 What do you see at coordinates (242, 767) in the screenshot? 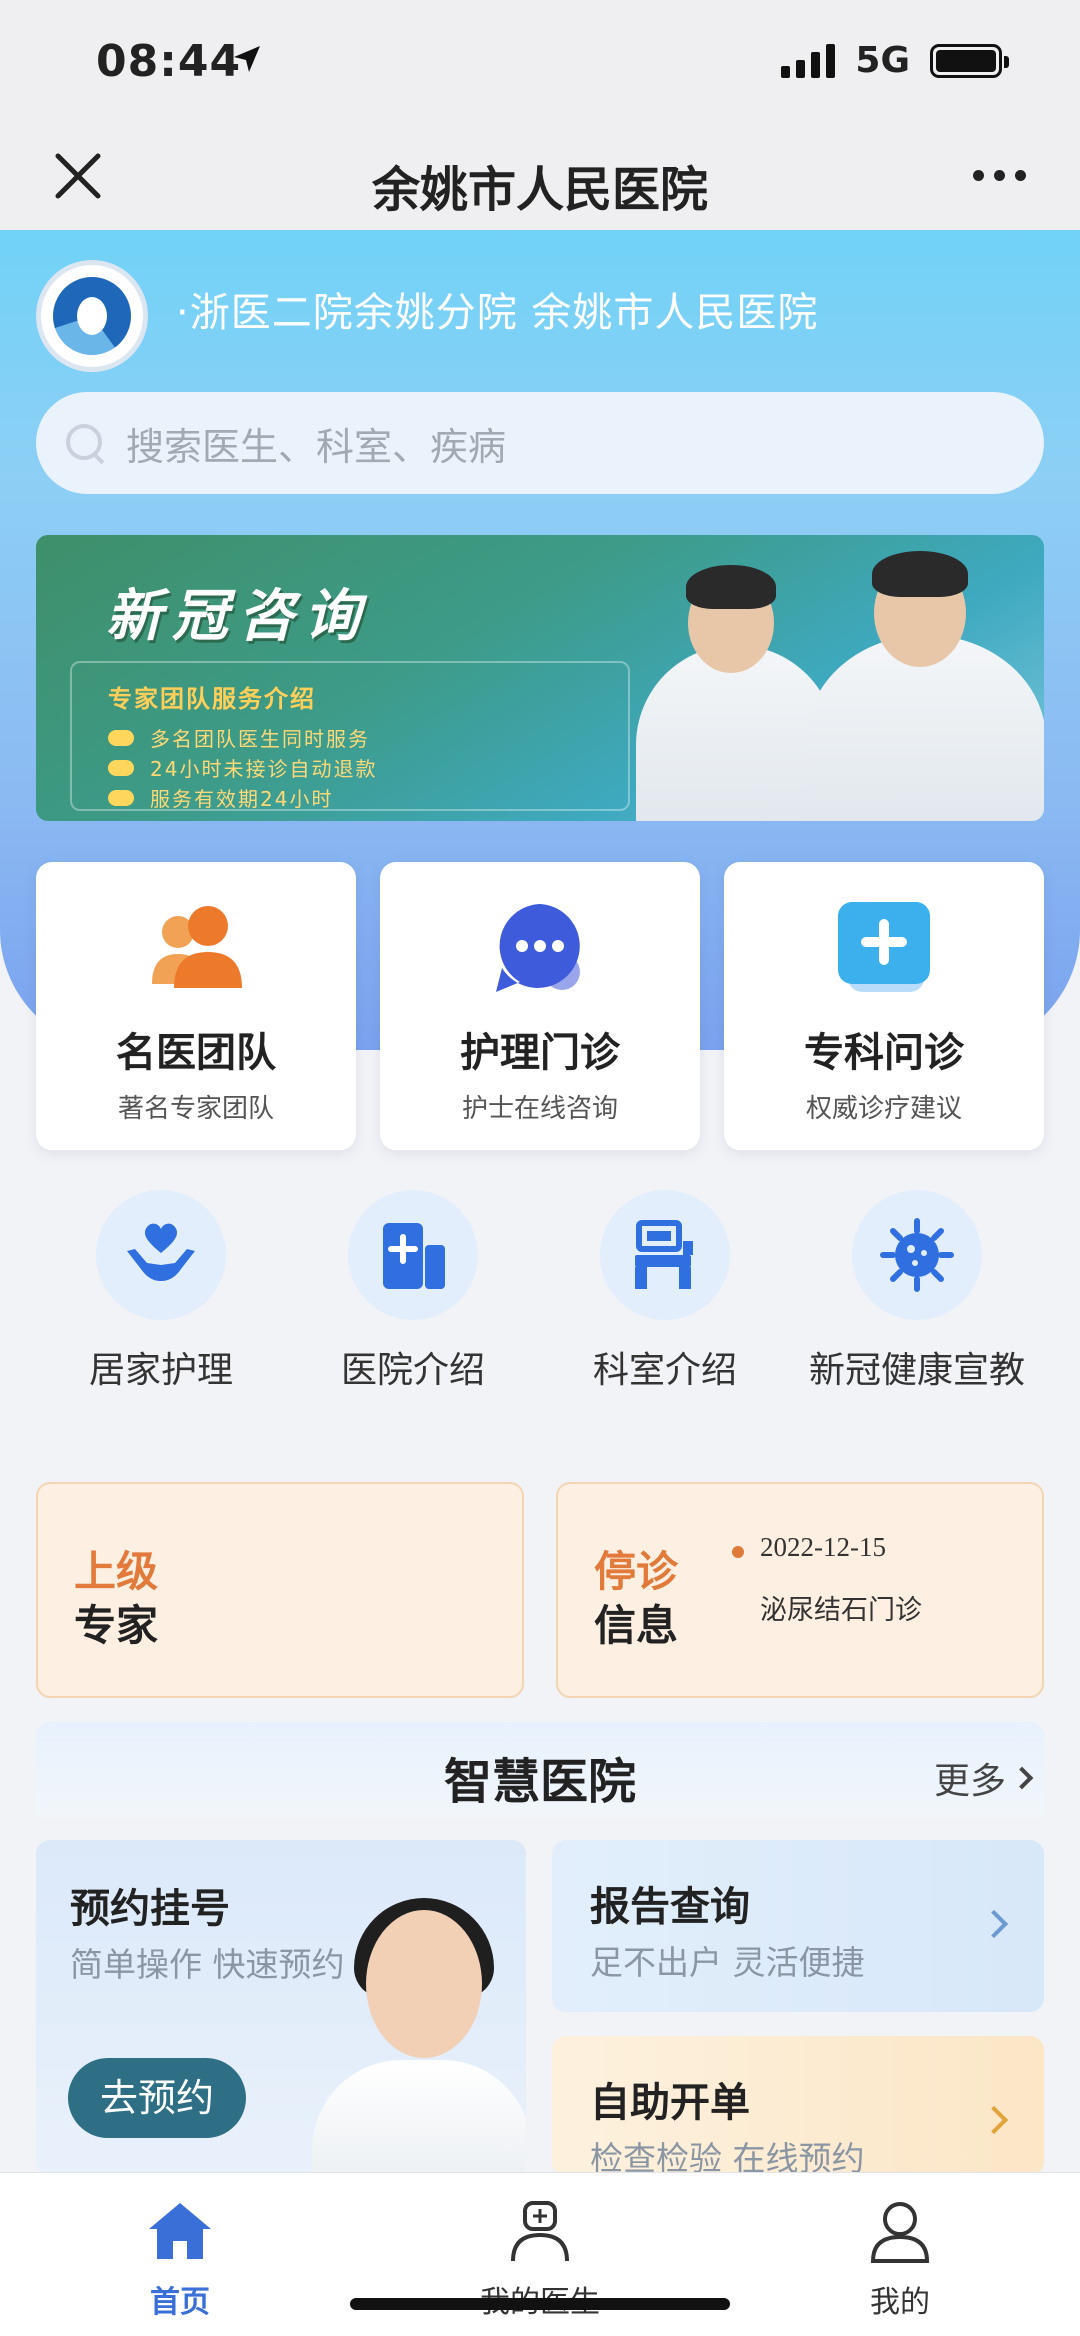
I see `banner-line: 24小时未接诊自动退款` at bounding box center [242, 767].